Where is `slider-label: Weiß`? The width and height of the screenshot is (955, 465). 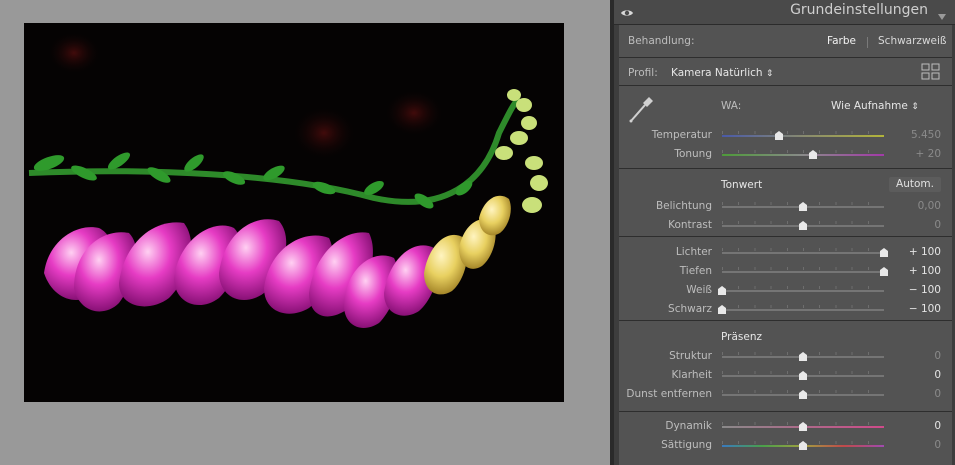 slider-label: Weiß is located at coordinates (699, 290).